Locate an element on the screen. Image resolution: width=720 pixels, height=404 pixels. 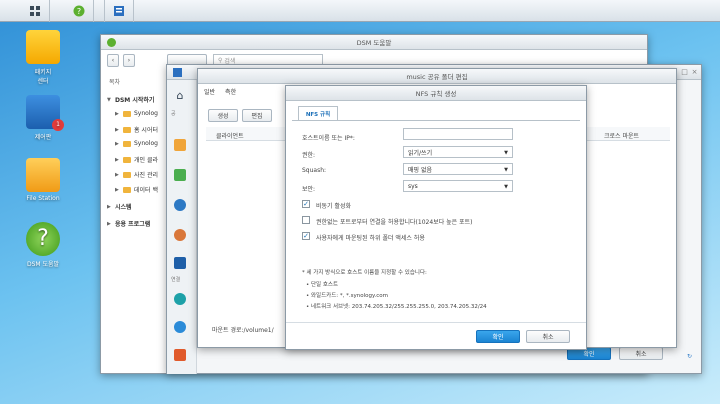
nfs-cancel-button: 취소 is located at coordinates (548, 336).